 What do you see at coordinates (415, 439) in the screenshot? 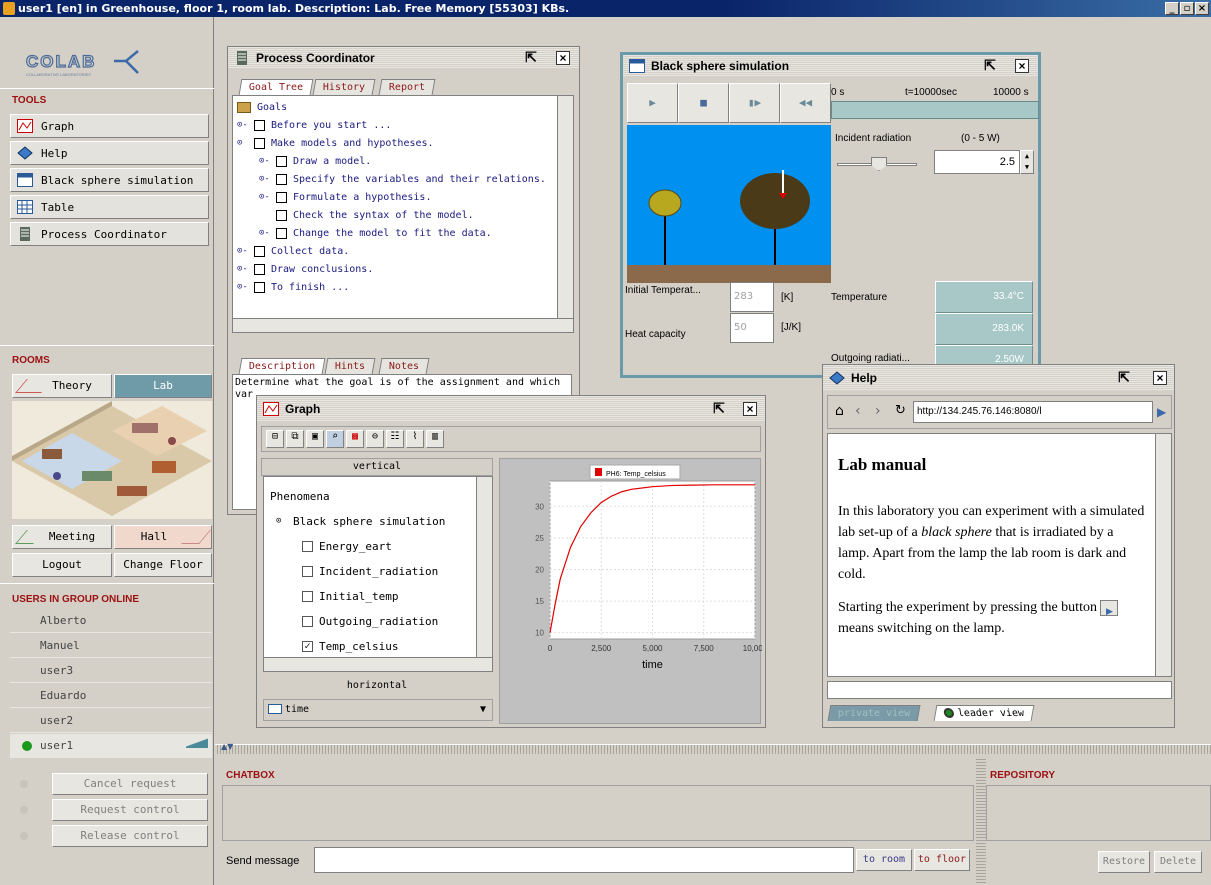
I see `line-chart-icon: ⌇` at bounding box center [415, 439].